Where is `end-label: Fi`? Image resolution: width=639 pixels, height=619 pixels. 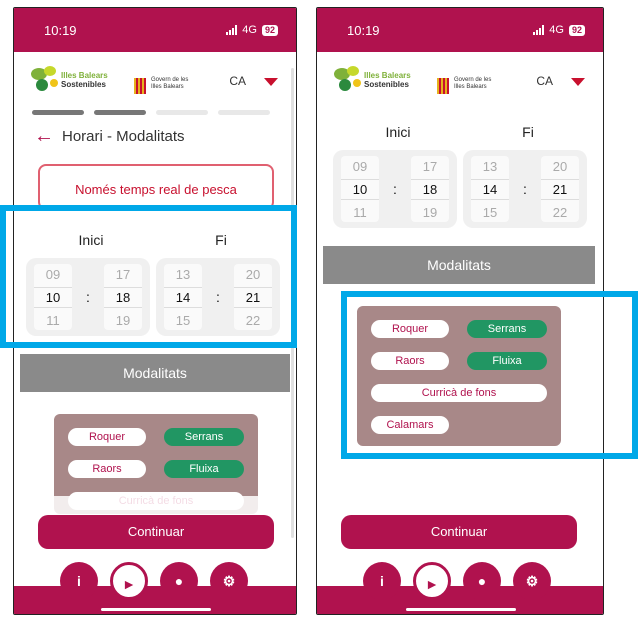 end-label: Fi is located at coordinates (528, 132).